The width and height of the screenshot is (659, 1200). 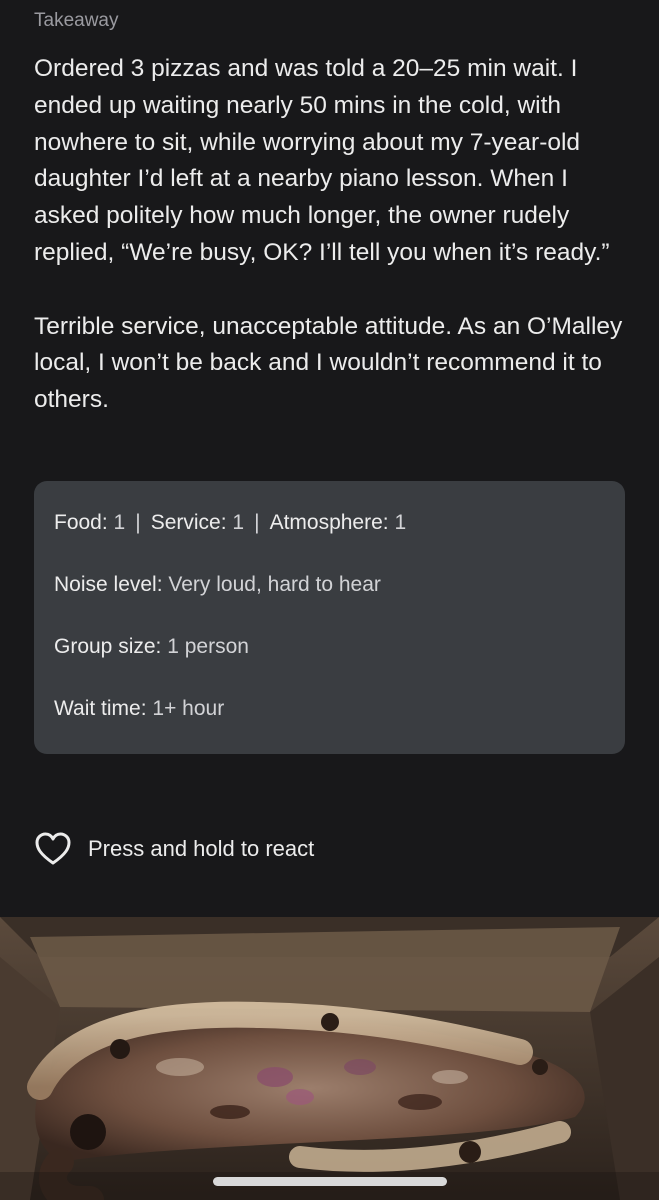 I want to click on noise-level-line: Noise level: Very loud, hard to hear, so click(x=217, y=585).